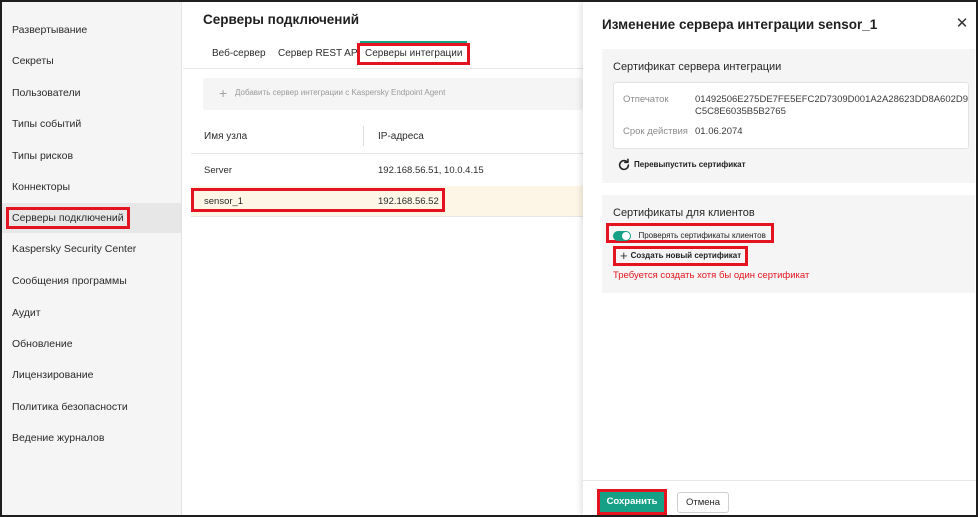 This screenshot has height=517, width=978. What do you see at coordinates (702, 236) in the screenshot?
I see `verify-client-certs-label: Проверять сертификаты клиентов` at bounding box center [702, 236].